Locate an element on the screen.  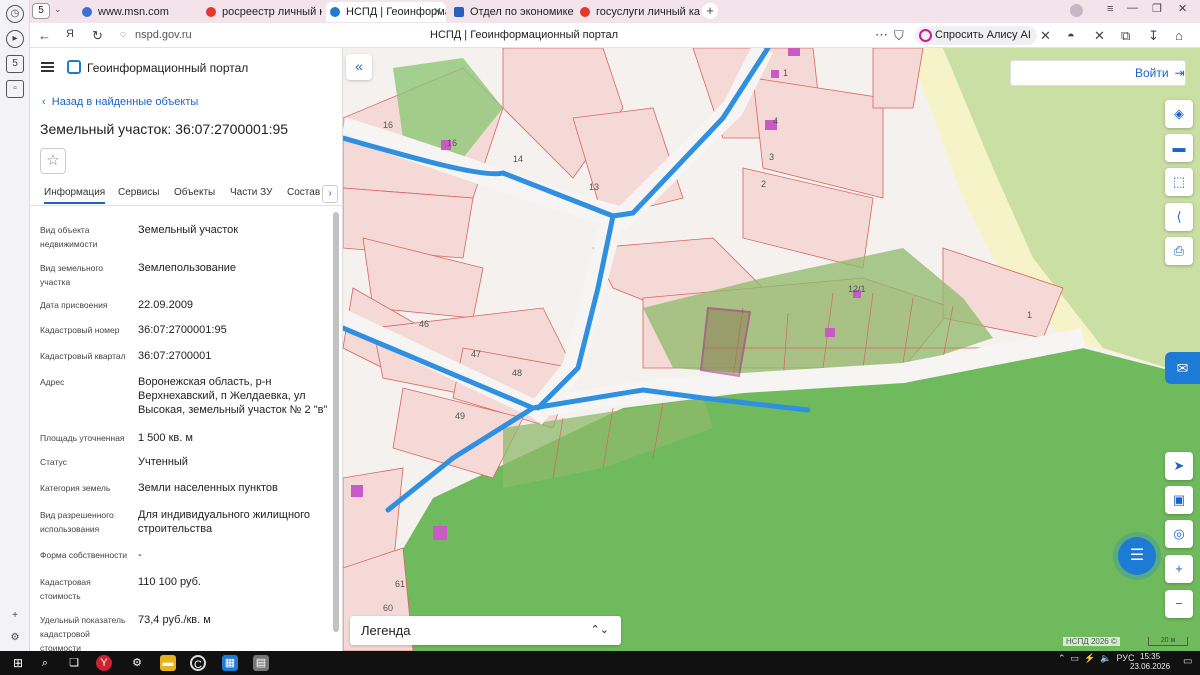
system-tray: ⌃ ▭ ⚡ 🔈 РУС is located at coordinates (1096, 658).